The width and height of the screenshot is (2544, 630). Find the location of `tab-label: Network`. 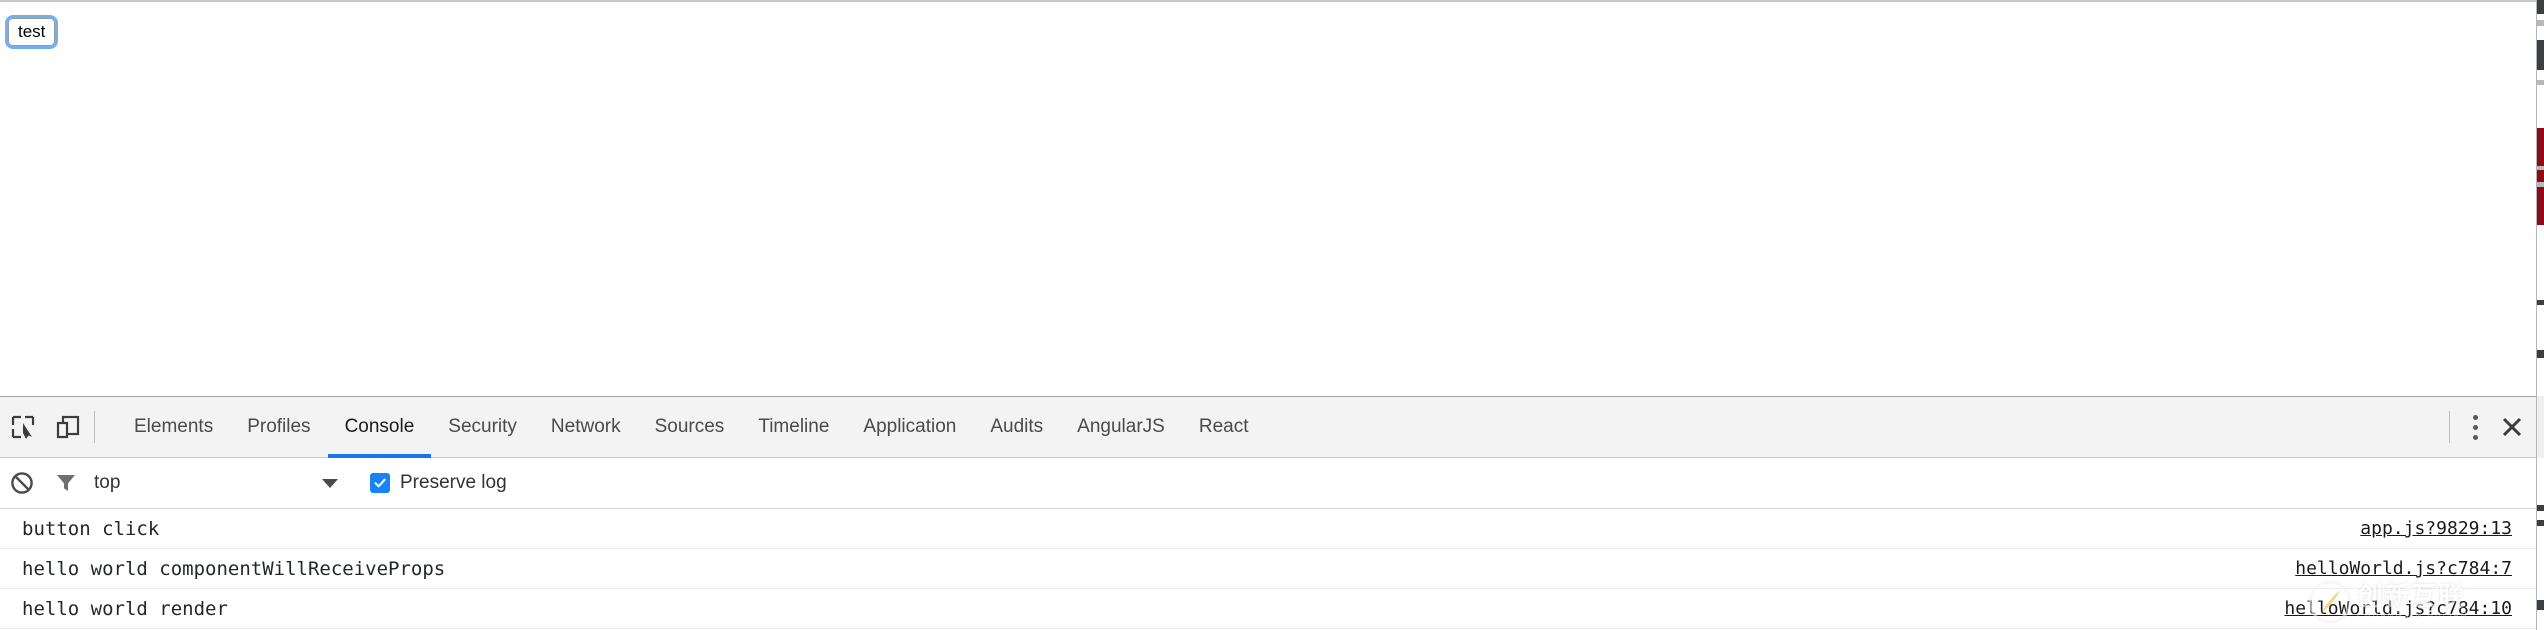

tab-label: Network is located at coordinates (585, 426).